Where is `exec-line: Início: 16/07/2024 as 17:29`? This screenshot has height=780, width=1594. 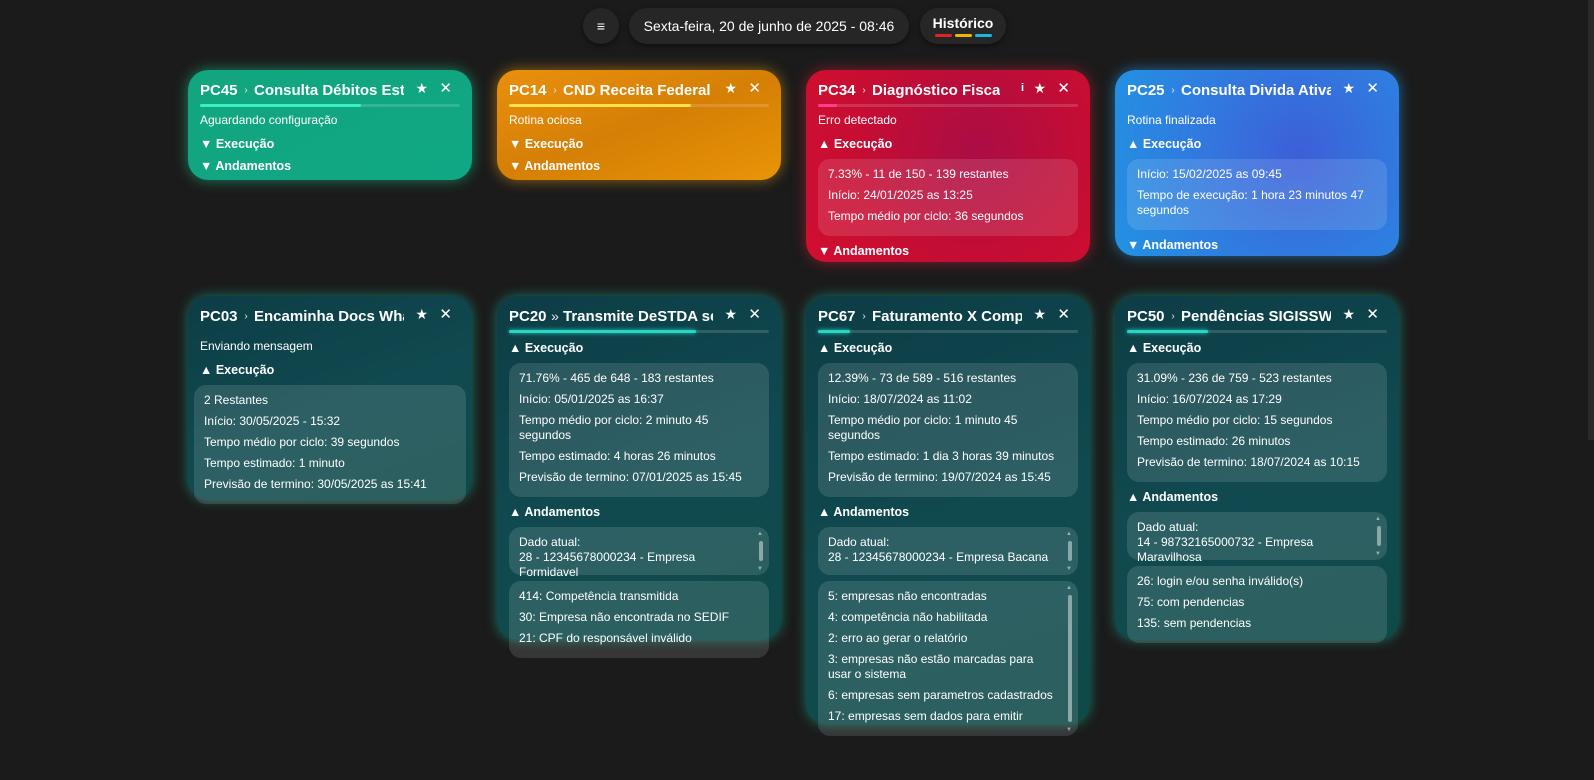 exec-line: Início: 16/07/2024 as 17:29 is located at coordinates (1209, 399).